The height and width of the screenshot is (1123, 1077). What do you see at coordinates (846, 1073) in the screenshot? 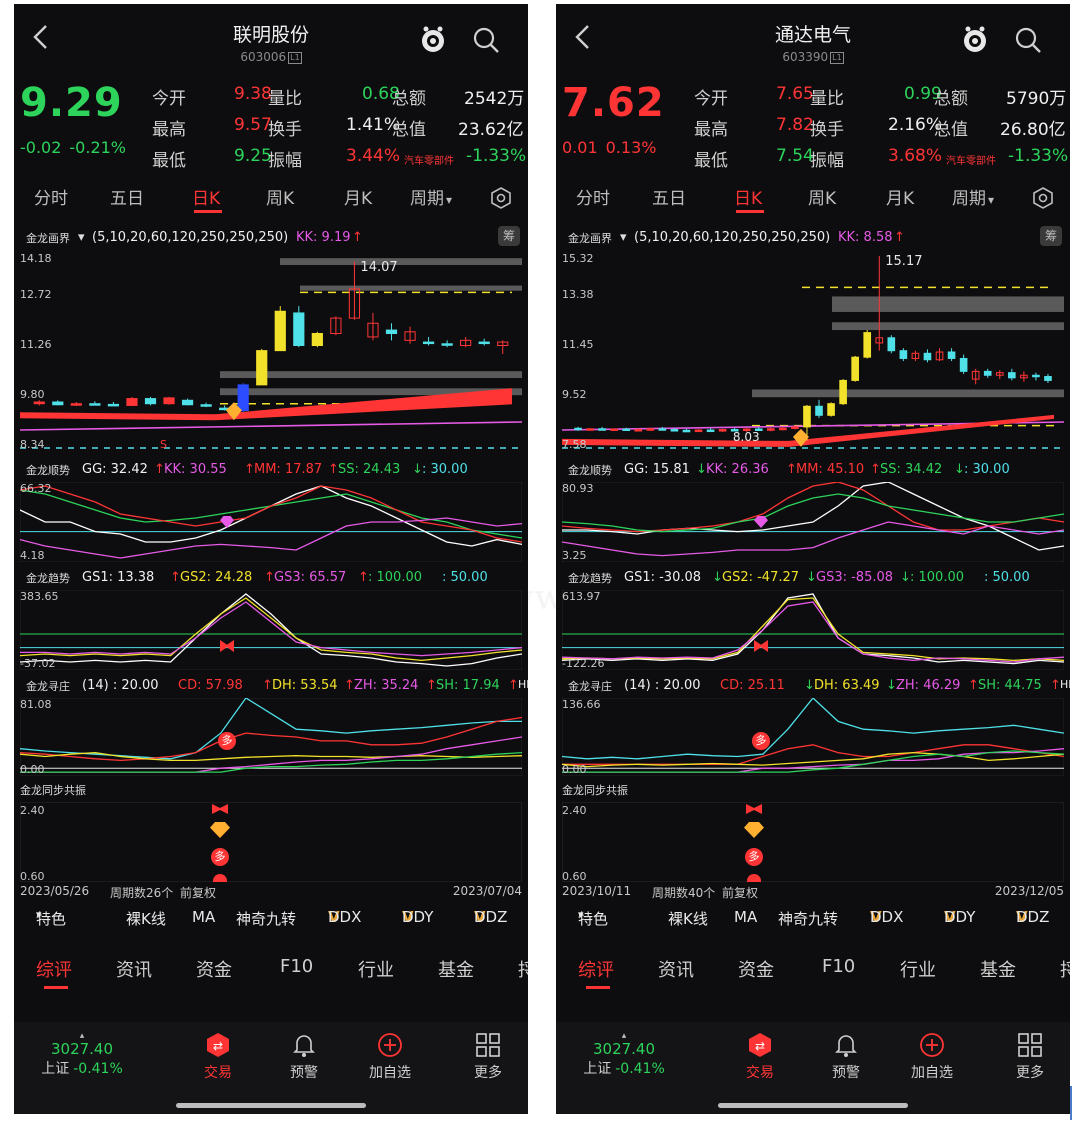
I see `nav-label: 预警` at bounding box center [846, 1073].